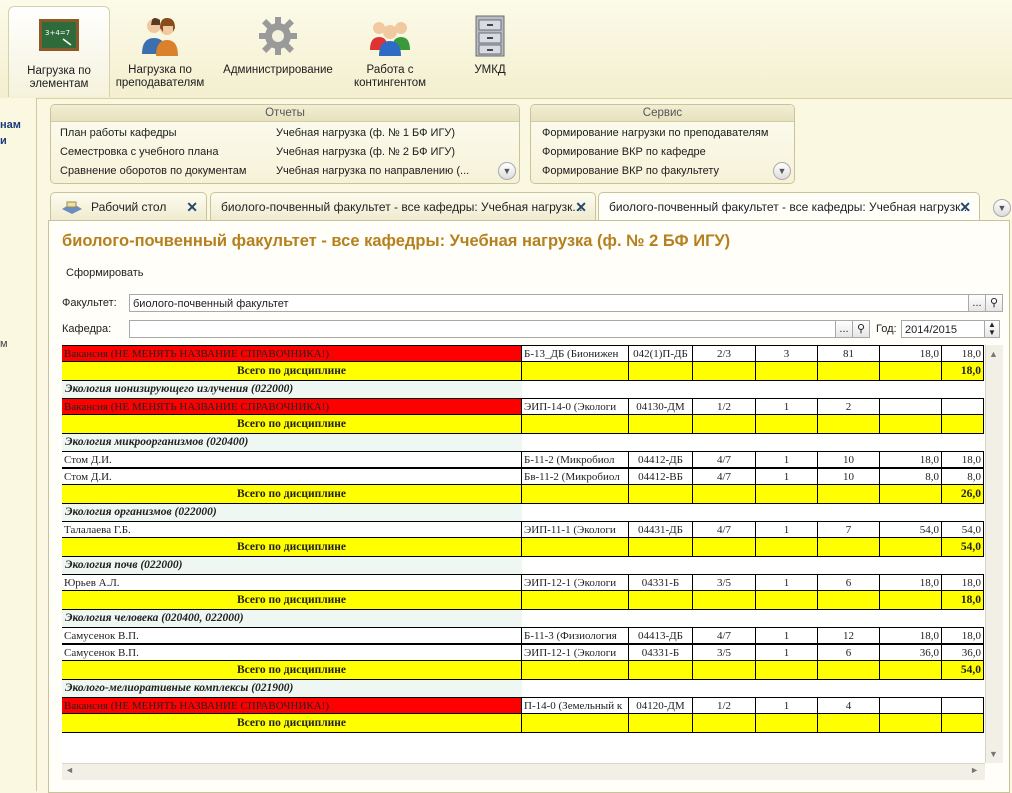  I want to click on ribbon-administration: Администрирование, so click(278, 51).